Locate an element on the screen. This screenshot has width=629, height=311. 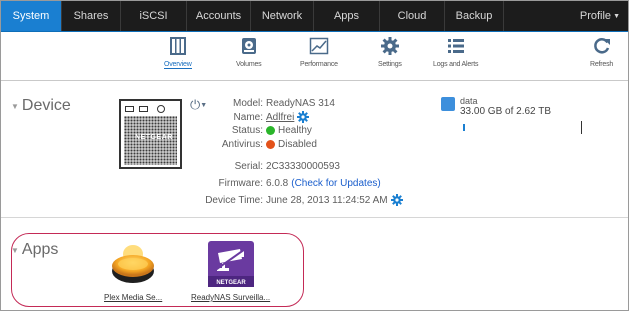
overview-icon is located at coordinates (177, 46).